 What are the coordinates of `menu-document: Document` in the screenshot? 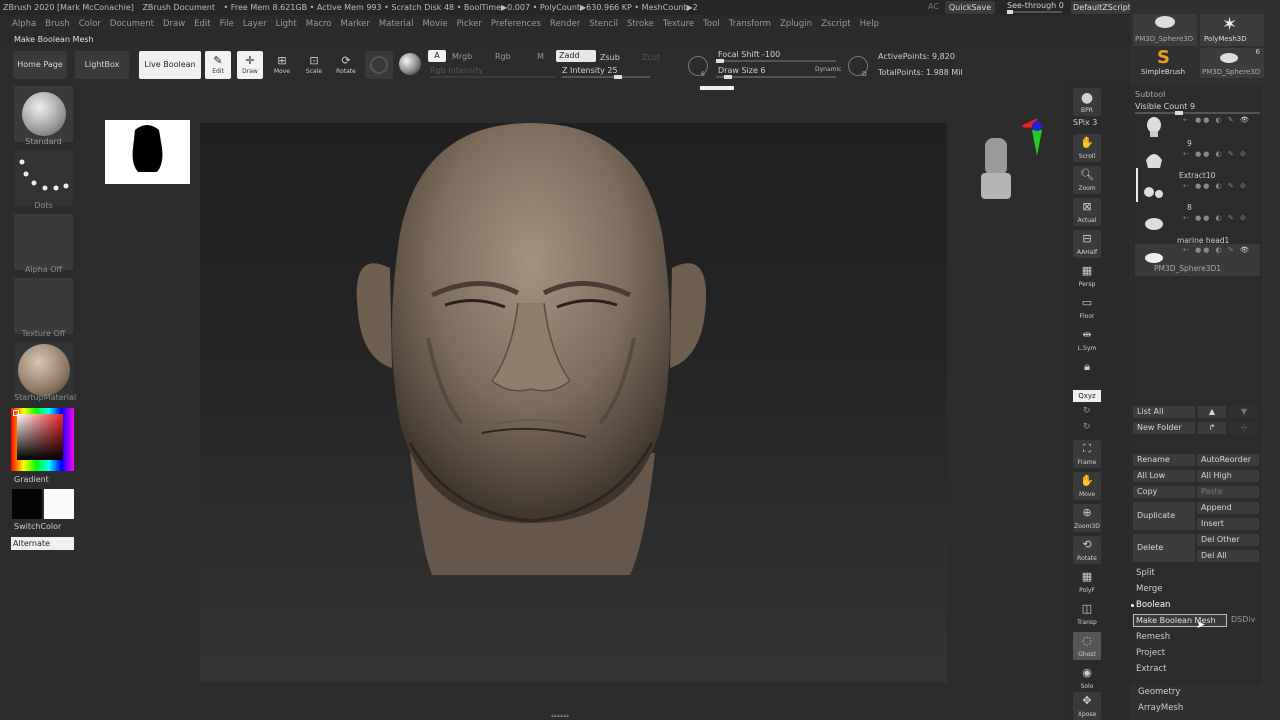 It's located at (132, 24).